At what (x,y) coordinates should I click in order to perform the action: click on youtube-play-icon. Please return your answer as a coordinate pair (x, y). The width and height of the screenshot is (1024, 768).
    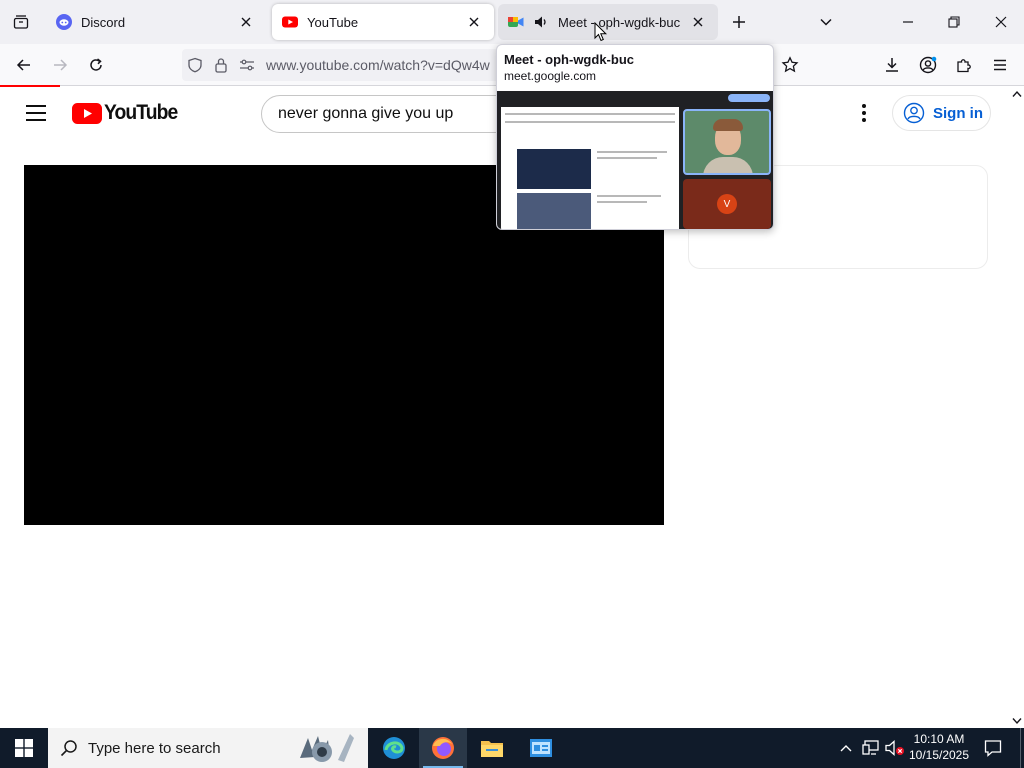
    Looking at the image, I should click on (87, 113).